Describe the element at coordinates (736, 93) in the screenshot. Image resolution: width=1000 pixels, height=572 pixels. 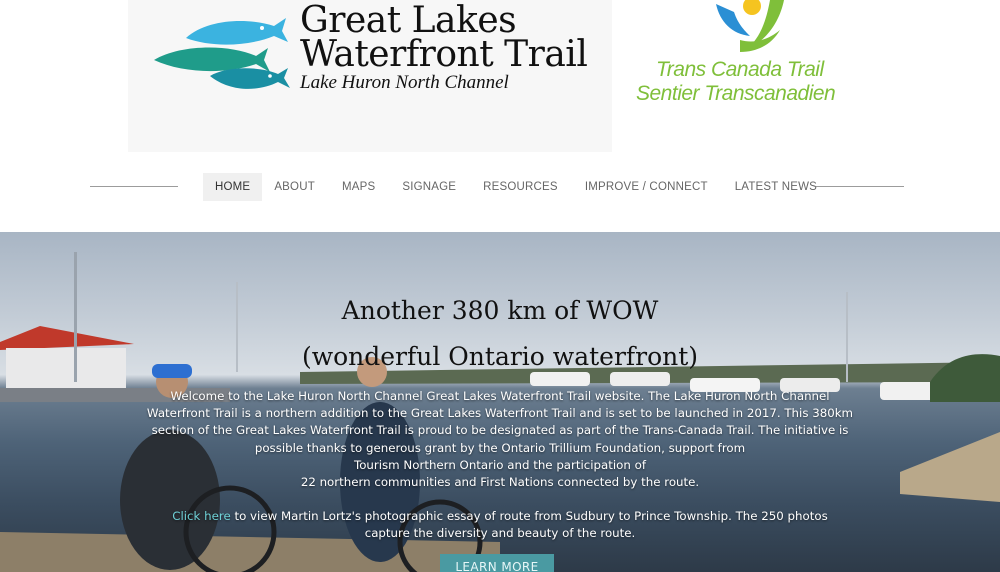
I see `tct-line2: Sentier Transcanadien` at that location.